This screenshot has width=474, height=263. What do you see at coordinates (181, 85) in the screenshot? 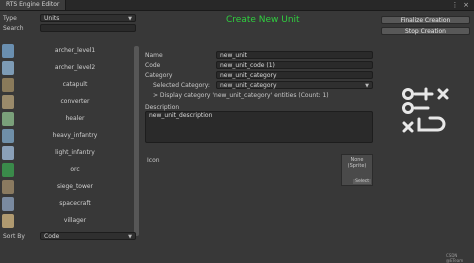
I see `selected-category-label: Selected Category:` at bounding box center [181, 85].